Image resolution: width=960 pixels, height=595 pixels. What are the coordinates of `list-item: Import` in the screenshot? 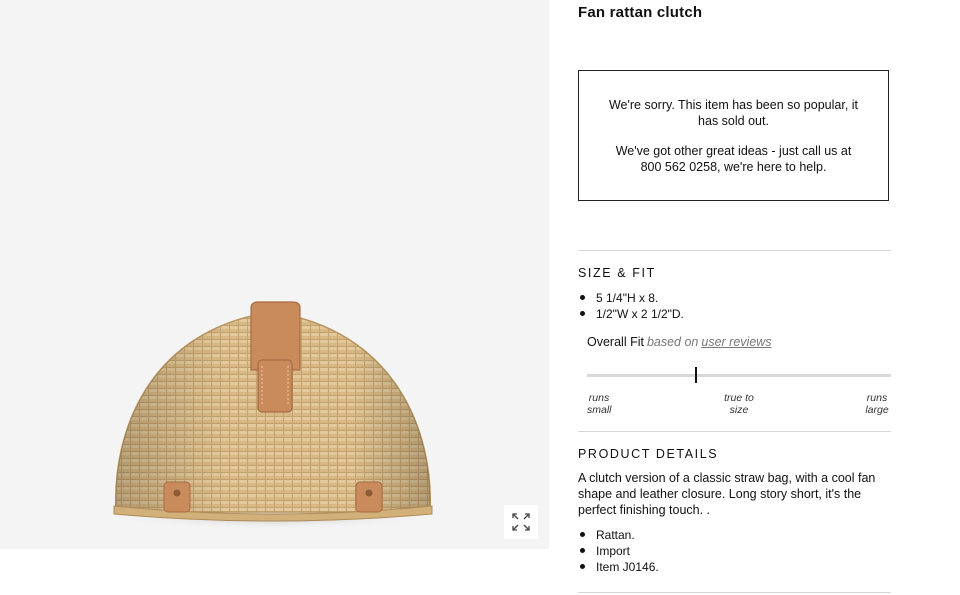 It's located at (618, 551).